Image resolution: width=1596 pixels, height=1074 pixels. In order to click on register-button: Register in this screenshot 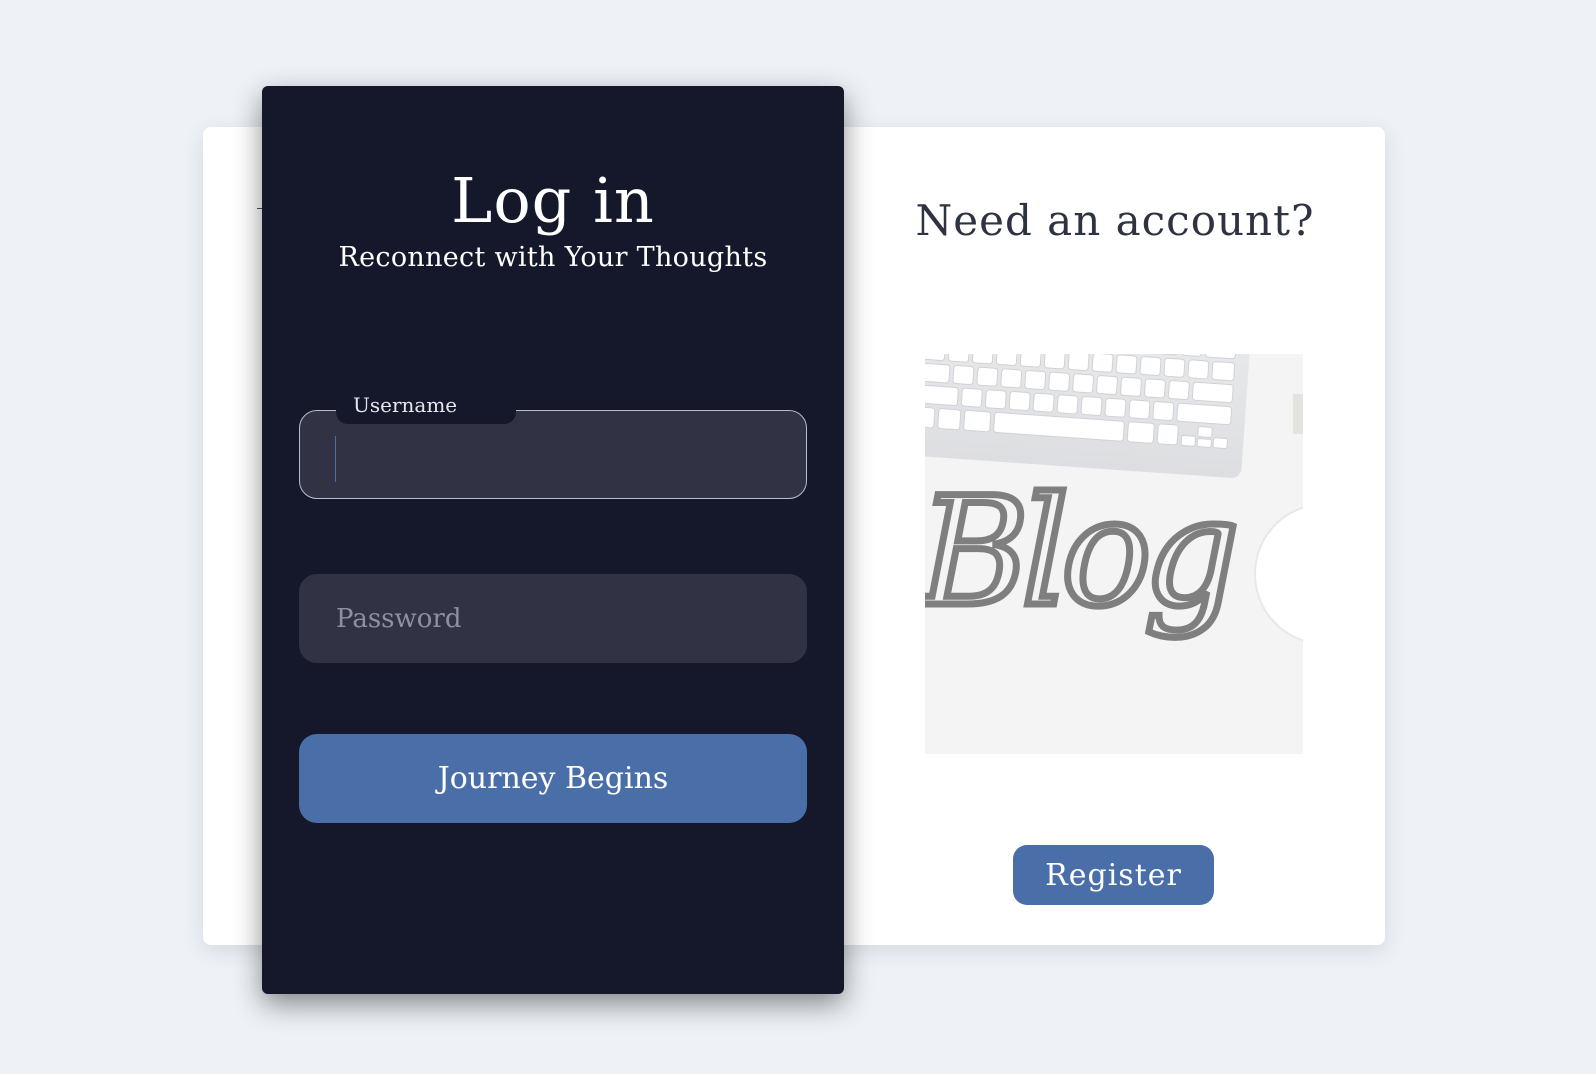, I will do `click(1113, 875)`.